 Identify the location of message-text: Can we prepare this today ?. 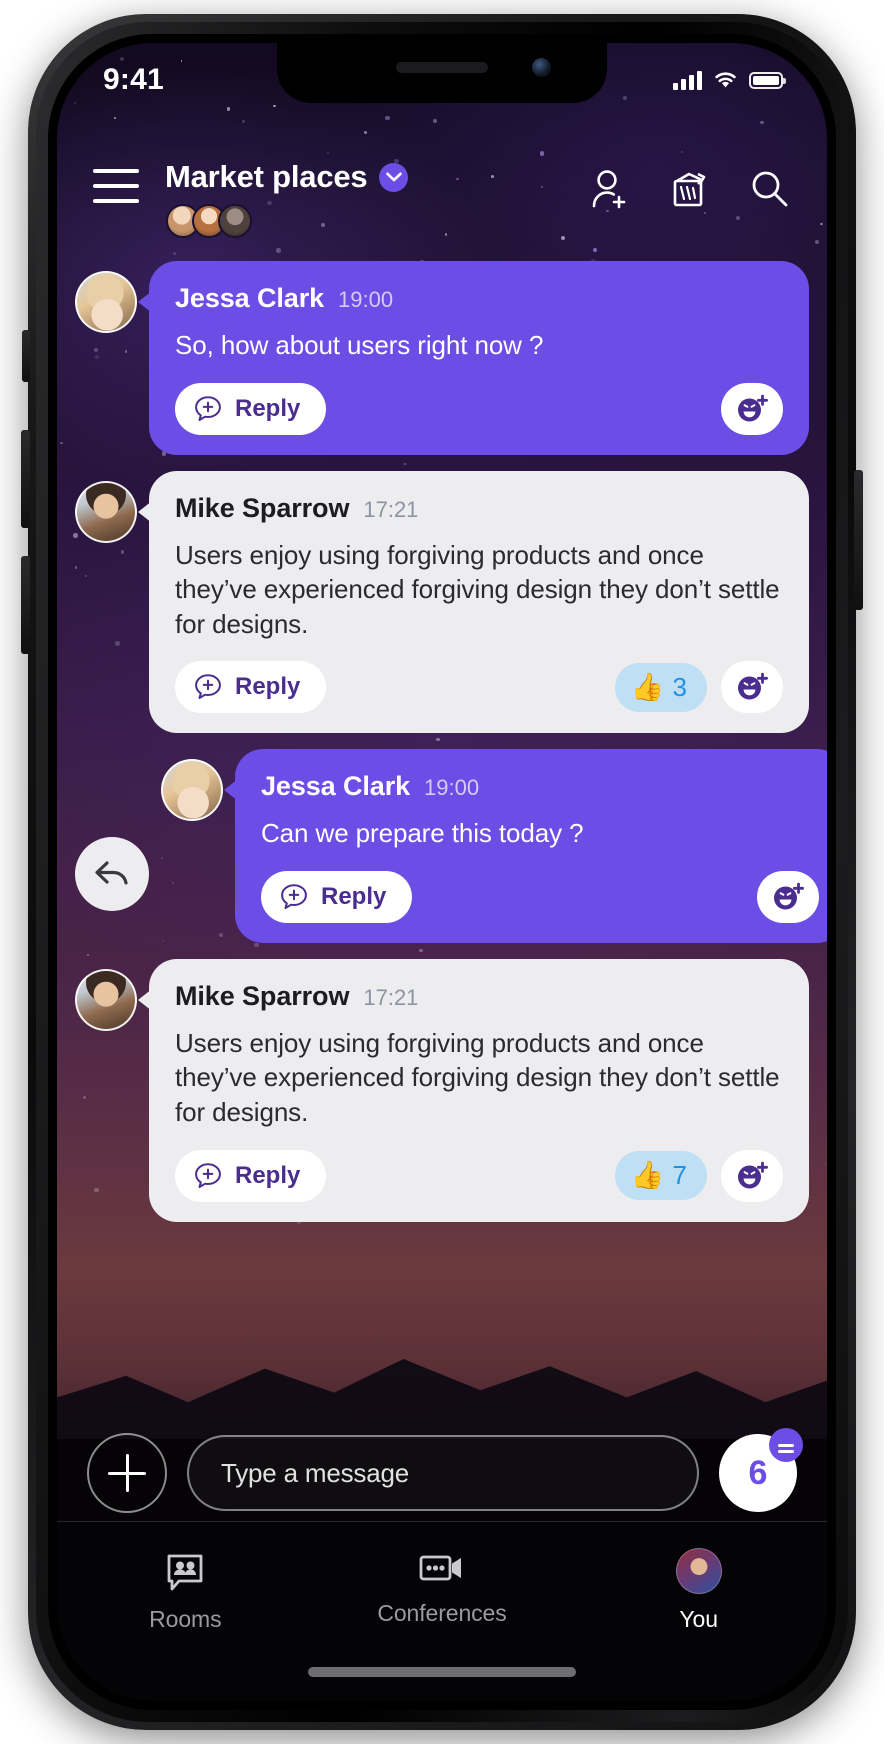
(422, 833).